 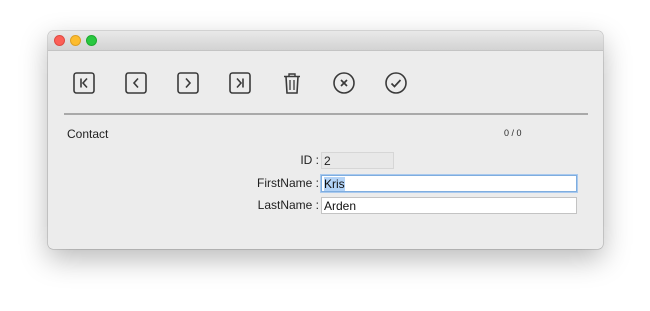 I want to click on delete-record-button, so click(x=292, y=83).